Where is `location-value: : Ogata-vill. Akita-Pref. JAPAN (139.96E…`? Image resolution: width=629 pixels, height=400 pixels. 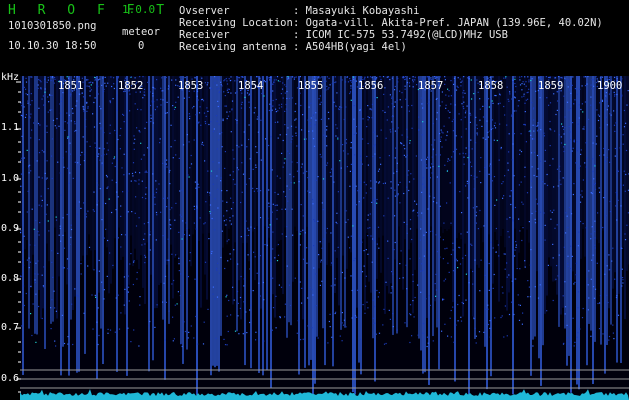
location-value: : Ogata-vill. Akita-Pref. JAPAN (139.96E… is located at coordinates (448, 23).